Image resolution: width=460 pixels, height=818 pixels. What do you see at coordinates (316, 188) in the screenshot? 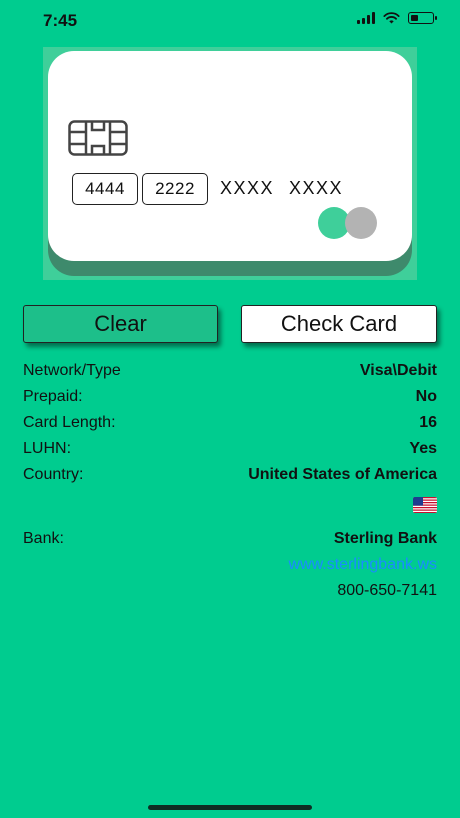
I see `card-number-group-4: XXXX` at bounding box center [316, 188].